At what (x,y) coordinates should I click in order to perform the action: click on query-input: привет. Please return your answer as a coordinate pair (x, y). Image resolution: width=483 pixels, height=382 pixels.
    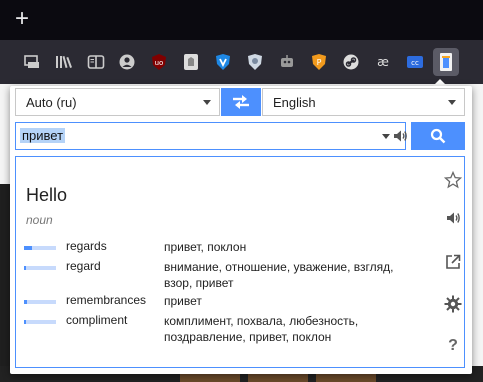
    Looking at the image, I should click on (211, 136).